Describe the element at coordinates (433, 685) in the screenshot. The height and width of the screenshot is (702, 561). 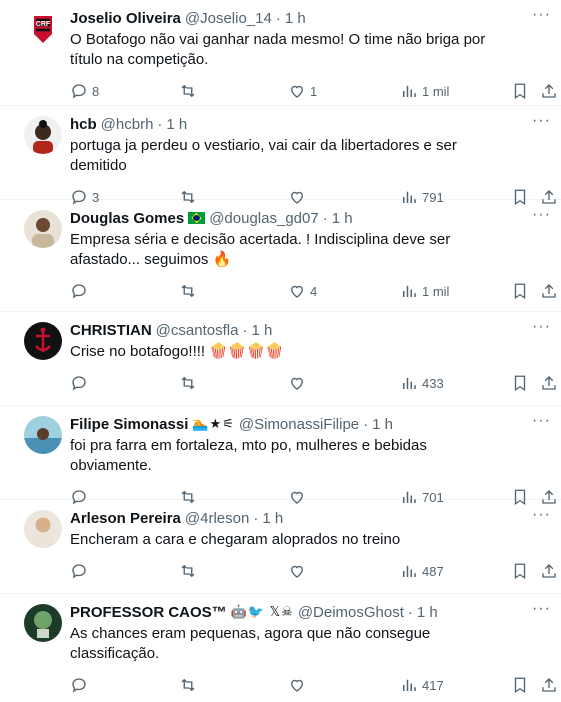
I see `views-count: 417` at that location.